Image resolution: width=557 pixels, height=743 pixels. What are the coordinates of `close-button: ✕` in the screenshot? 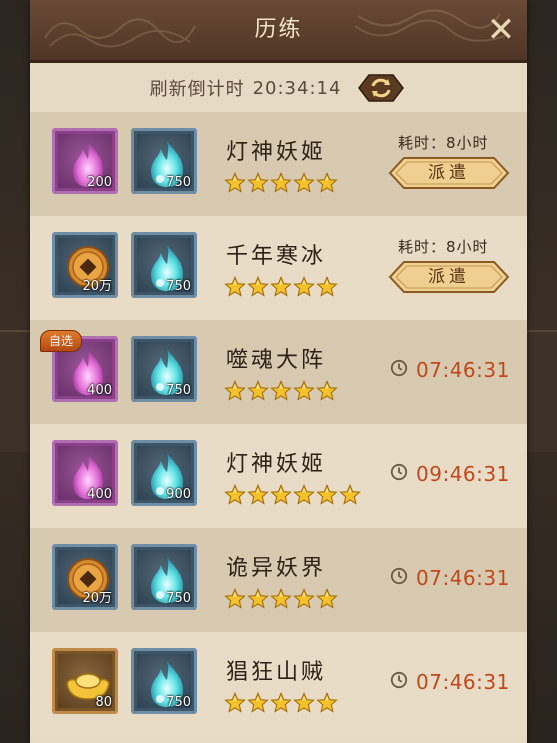 It's located at (501, 30).